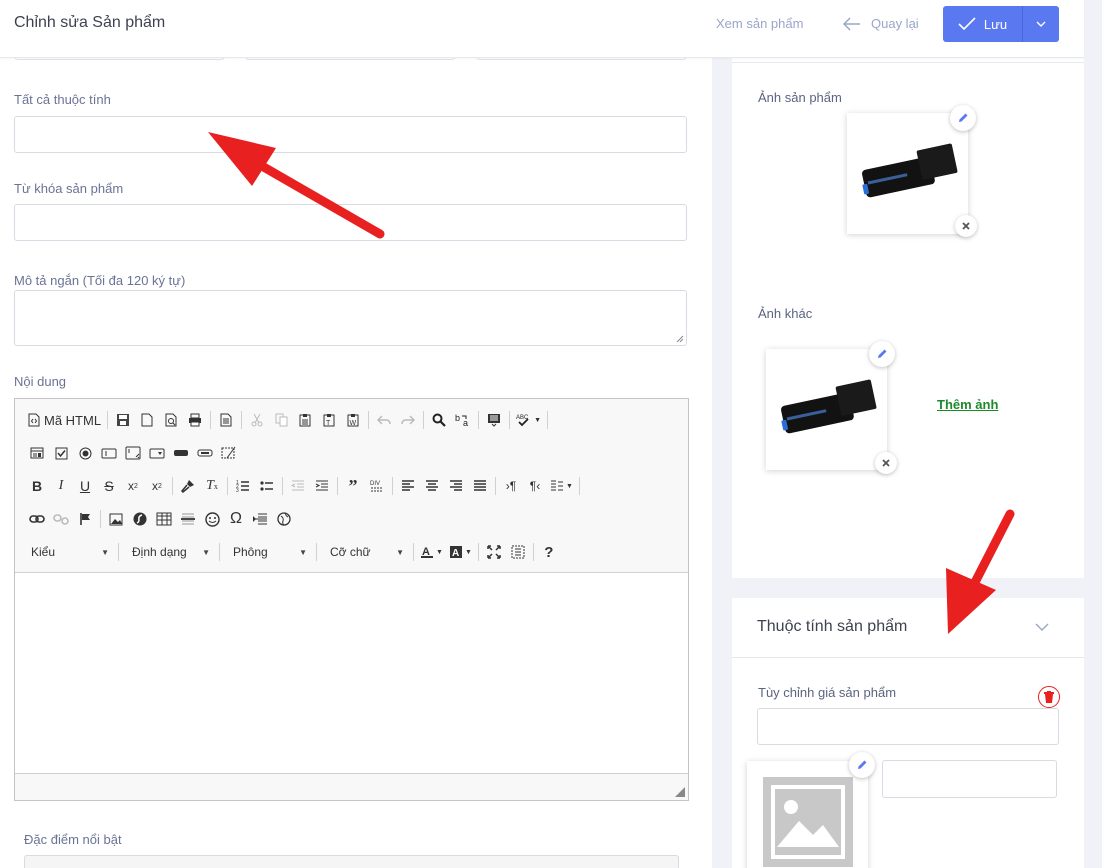 The image size is (1102, 868). Describe the element at coordinates (133, 486) in the screenshot. I see `subscript-icon: x2` at that location.